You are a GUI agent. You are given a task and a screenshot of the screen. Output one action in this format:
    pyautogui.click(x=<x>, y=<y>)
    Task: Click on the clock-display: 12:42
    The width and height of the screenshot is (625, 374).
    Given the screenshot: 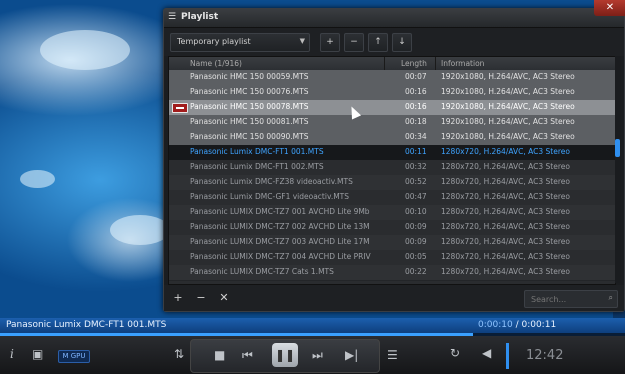 What is the action you would take?
    pyautogui.click(x=545, y=355)
    